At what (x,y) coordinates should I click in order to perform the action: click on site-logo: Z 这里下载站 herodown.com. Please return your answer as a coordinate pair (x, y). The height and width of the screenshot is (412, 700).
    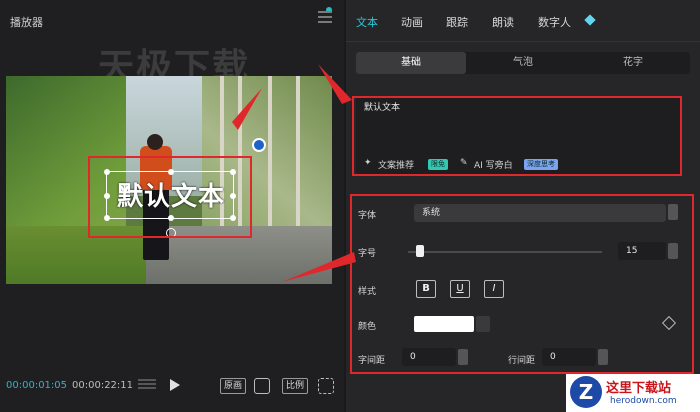
    Looking at the image, I should click on (633, 393).